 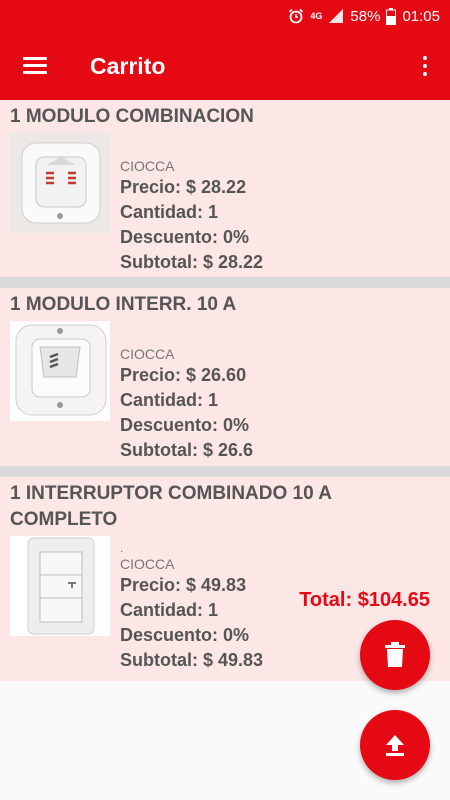 What do you see at coordinates (391, 16) in the screenshot?
I see `battery-icon` at bounding box center [391, 16].